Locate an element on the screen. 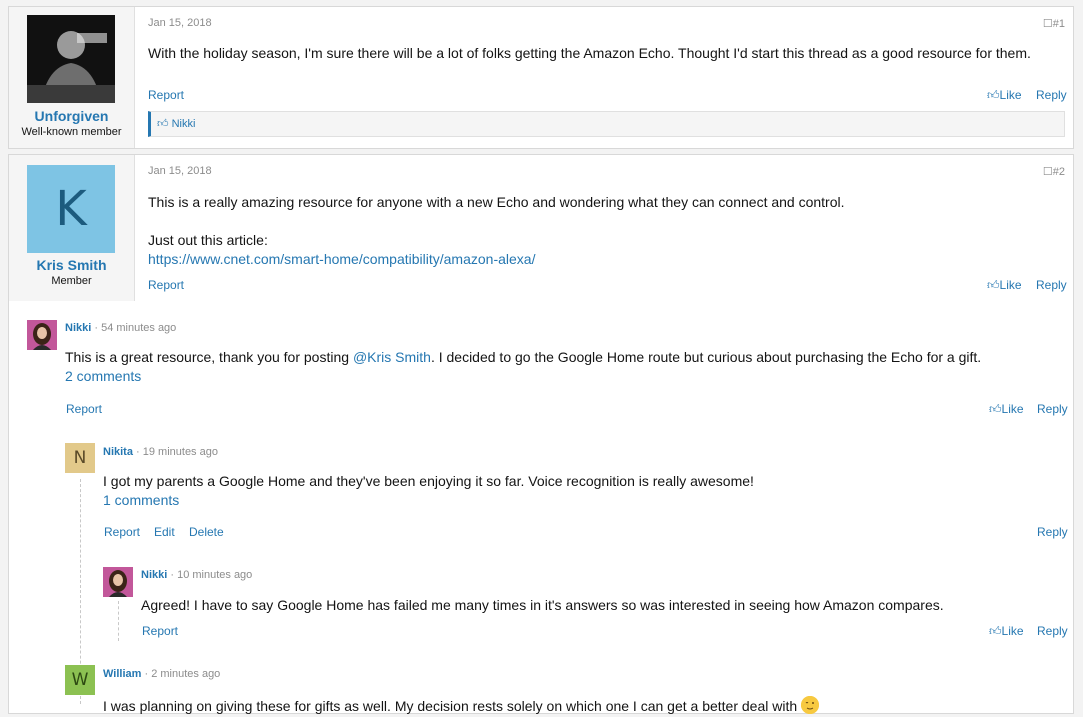  post-1-liked-by: Nikki is located at coordinates (184, 124).